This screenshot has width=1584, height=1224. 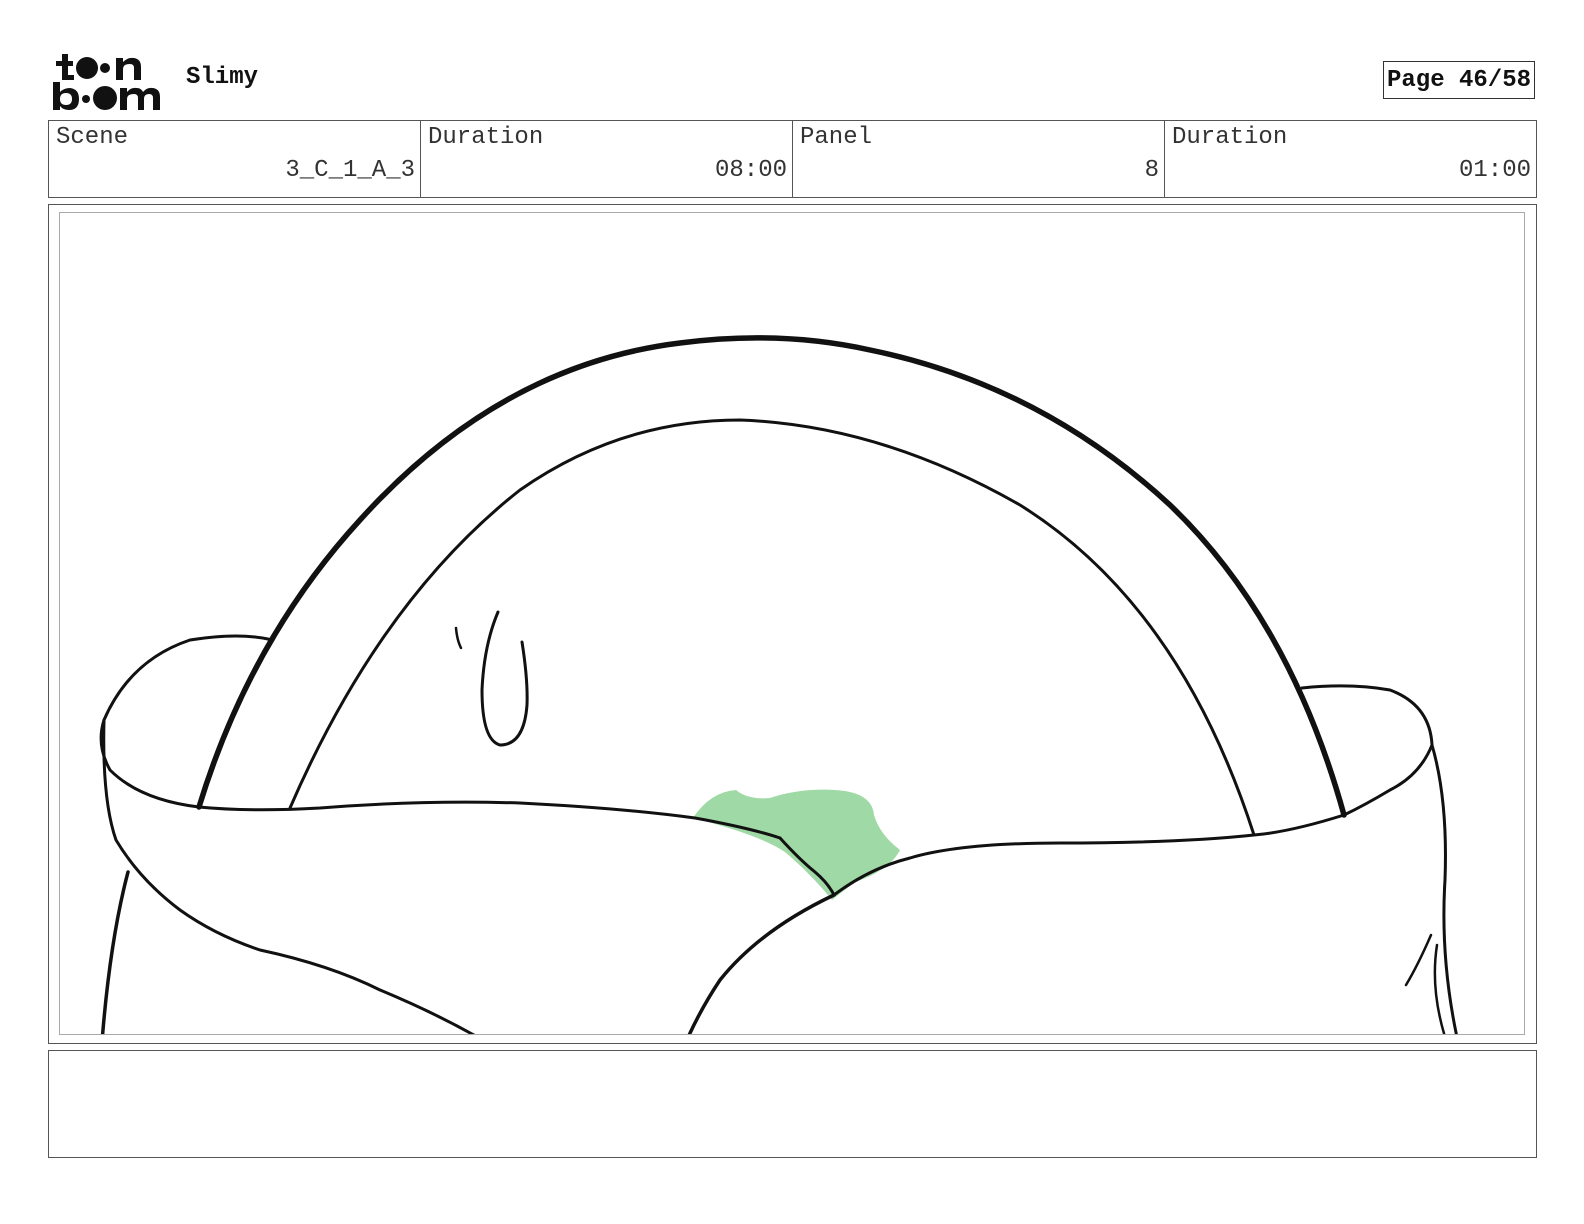 I want to click on panel-value: 8, so click(x=1151, y=170).